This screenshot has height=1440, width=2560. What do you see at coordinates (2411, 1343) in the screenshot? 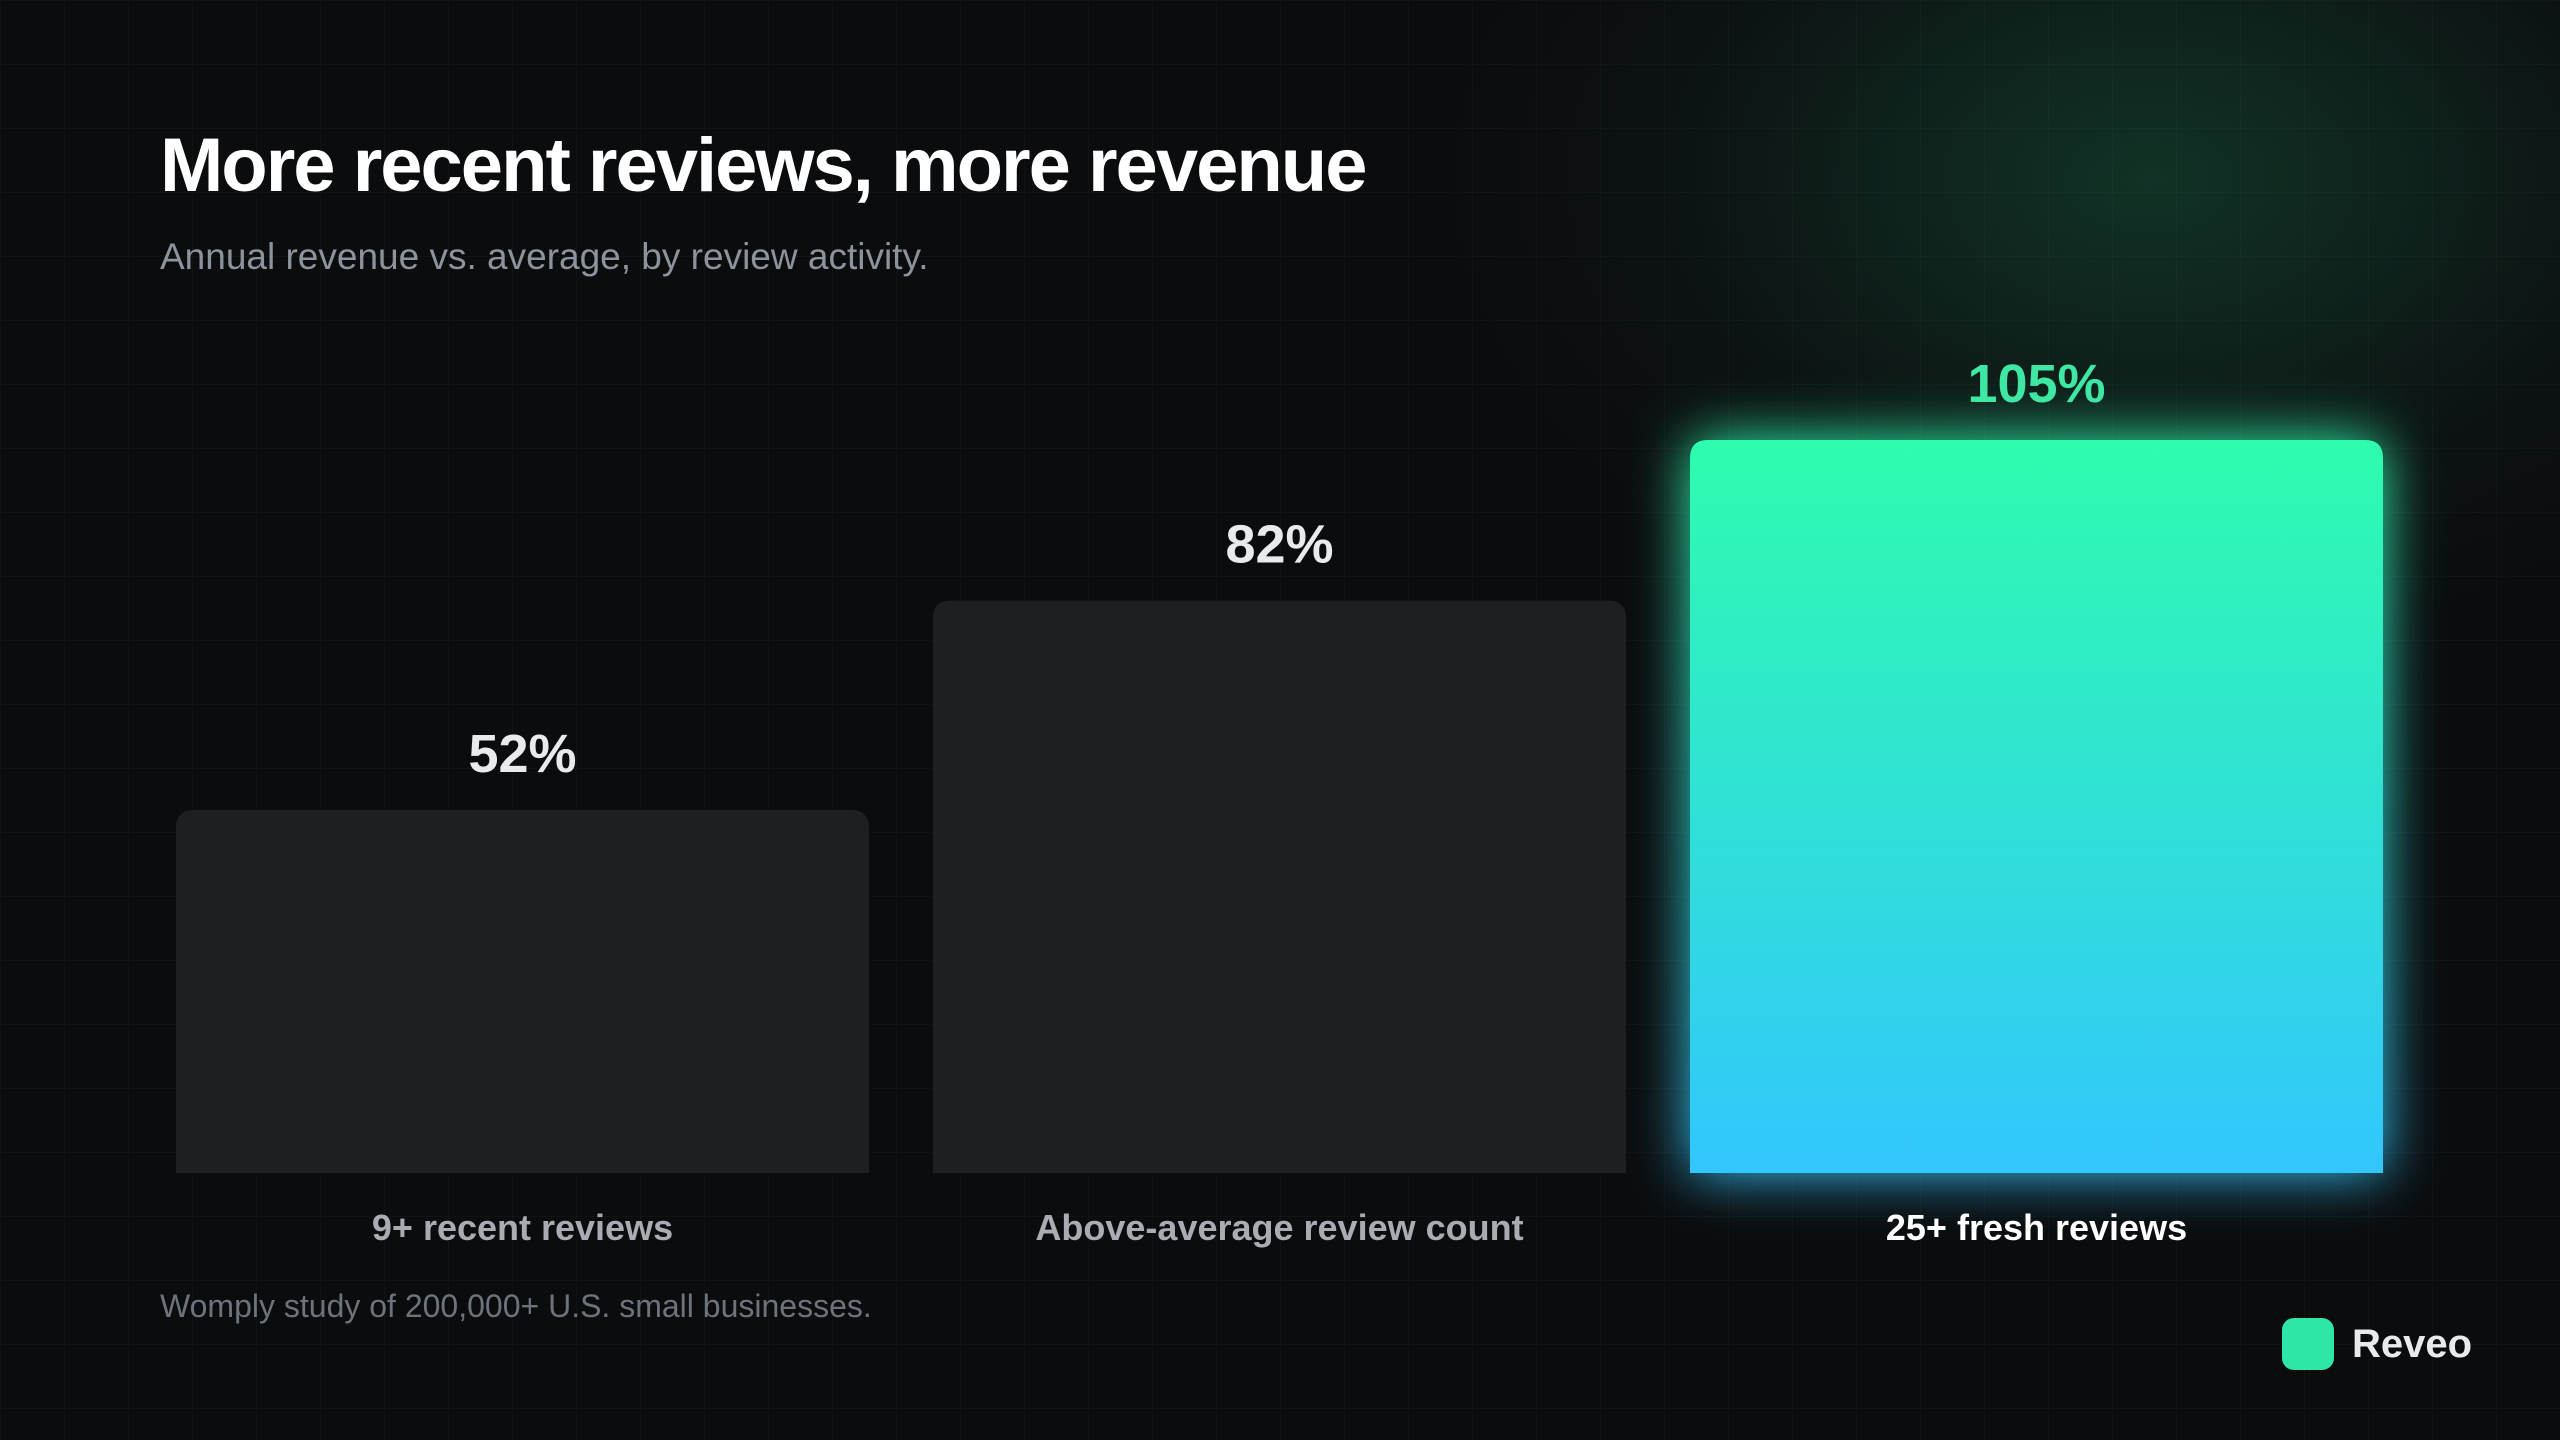
I see `brand-name: Reveo` at bounding box center [2411, 1343].